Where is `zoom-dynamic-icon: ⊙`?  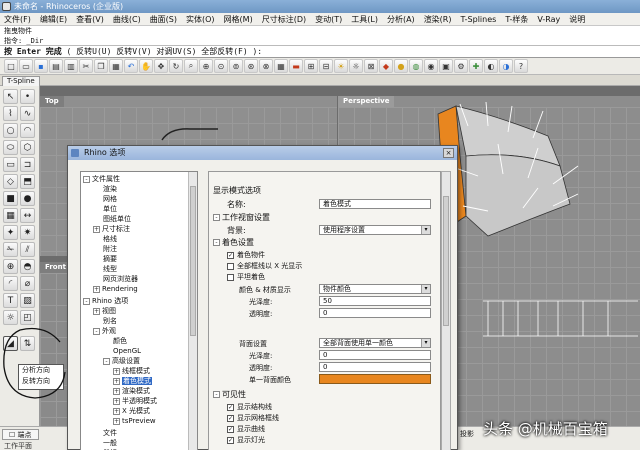 zoom-dynamic-icon: ⊙ is located at coordinates (221, 66).